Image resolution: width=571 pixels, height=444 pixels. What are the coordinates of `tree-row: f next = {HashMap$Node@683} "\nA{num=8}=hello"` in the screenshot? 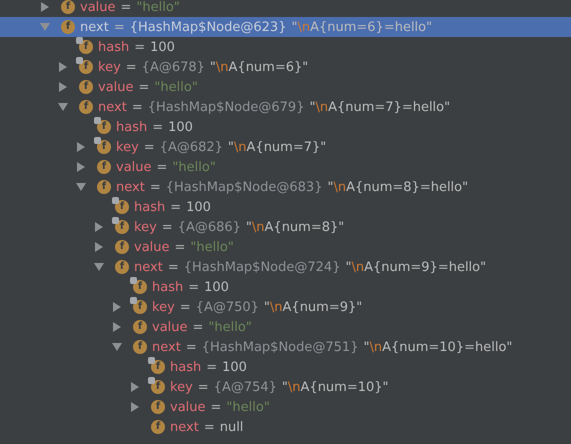 It's located at (285, 187).